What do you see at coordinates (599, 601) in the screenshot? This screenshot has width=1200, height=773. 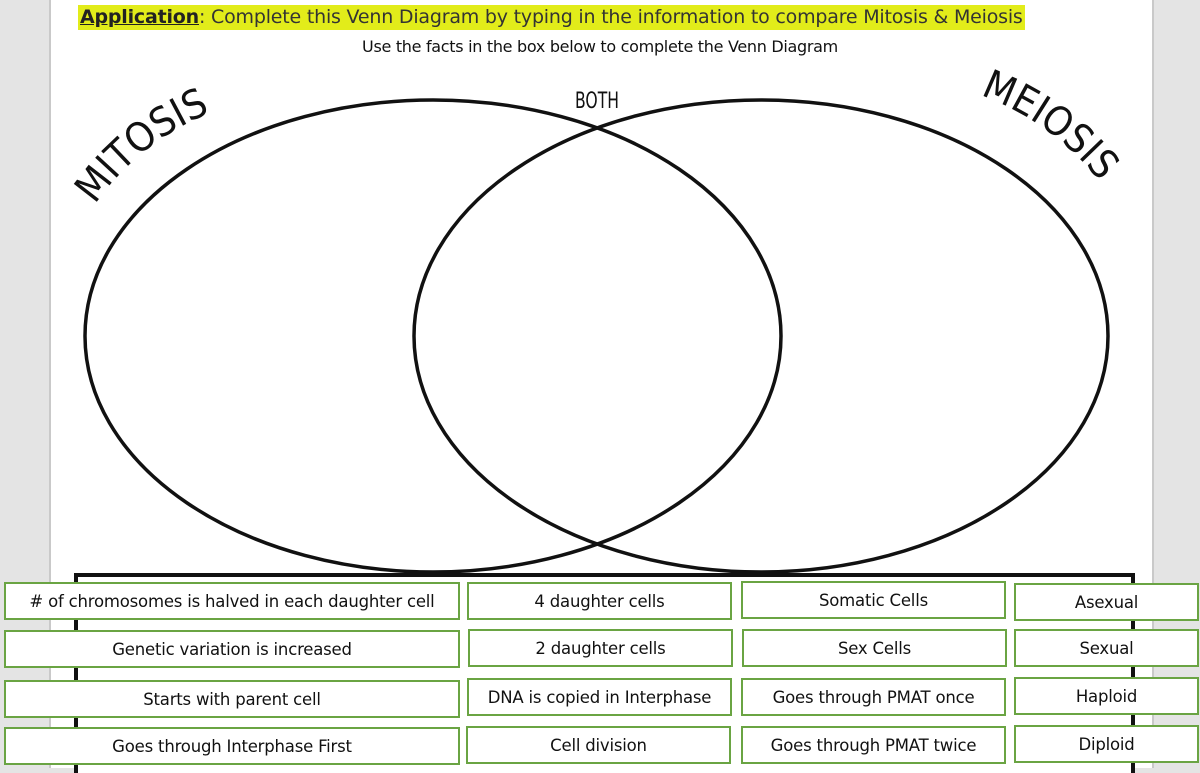 I see `fact-card: 4 daughter cells` at bounding box center [599, 601].